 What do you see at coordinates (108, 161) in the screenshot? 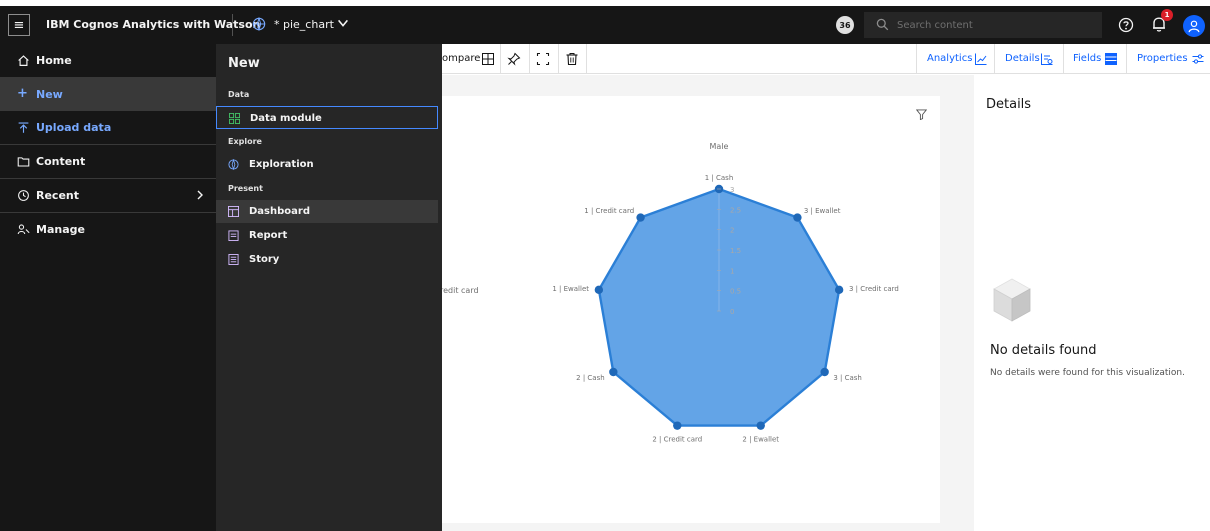
I see `nav-item-content: Content` at bounding box center [108, 161].